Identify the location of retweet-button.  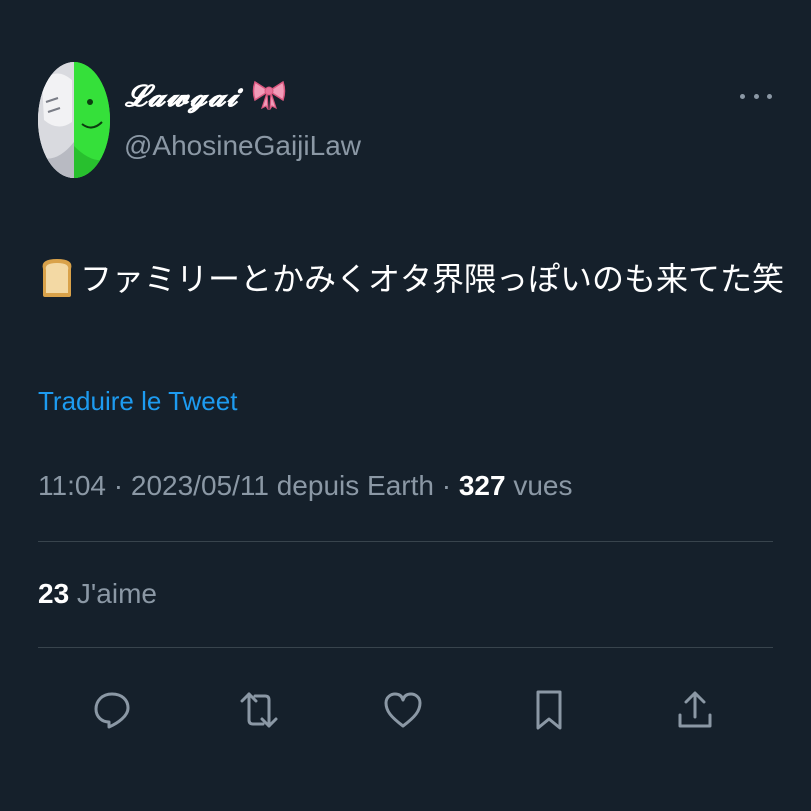
(259, 710).